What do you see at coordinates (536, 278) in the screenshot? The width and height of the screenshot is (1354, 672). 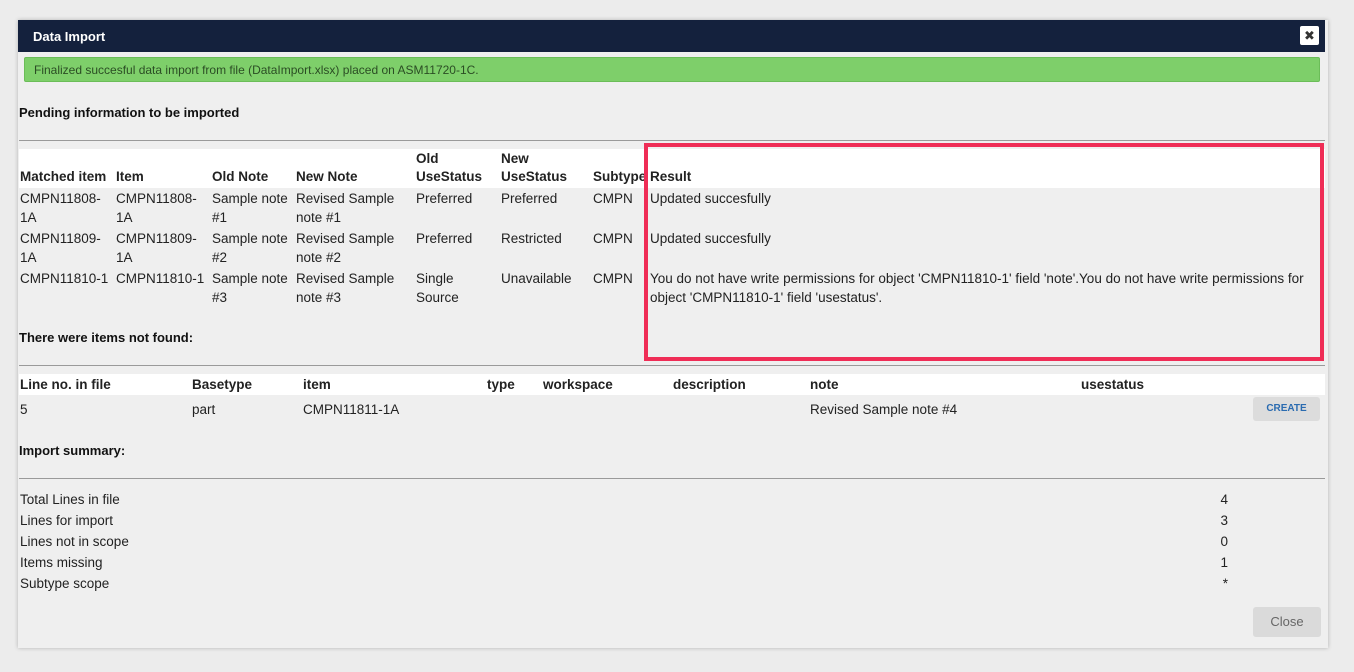 I see `table-cell: Unavailable` at bounding box center [536, 278].